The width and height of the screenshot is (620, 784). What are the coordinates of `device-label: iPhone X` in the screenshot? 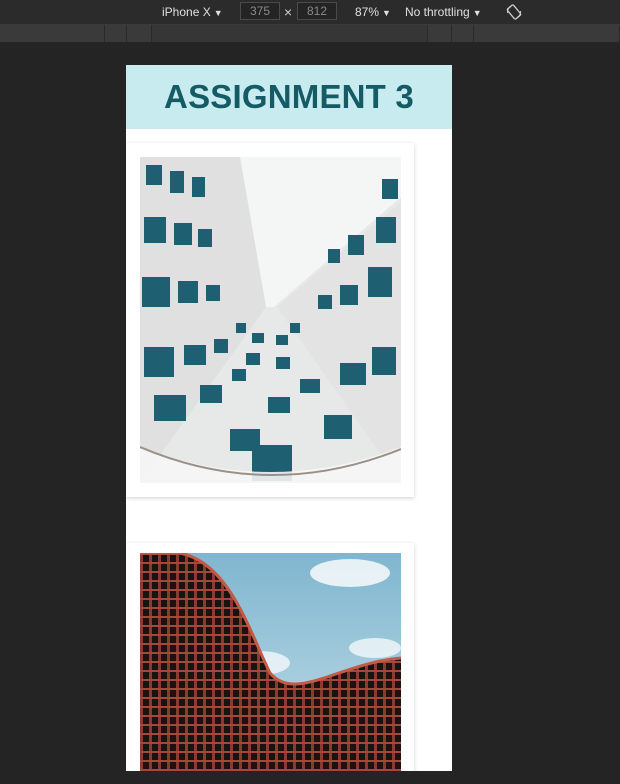 It's located at (186, 12).